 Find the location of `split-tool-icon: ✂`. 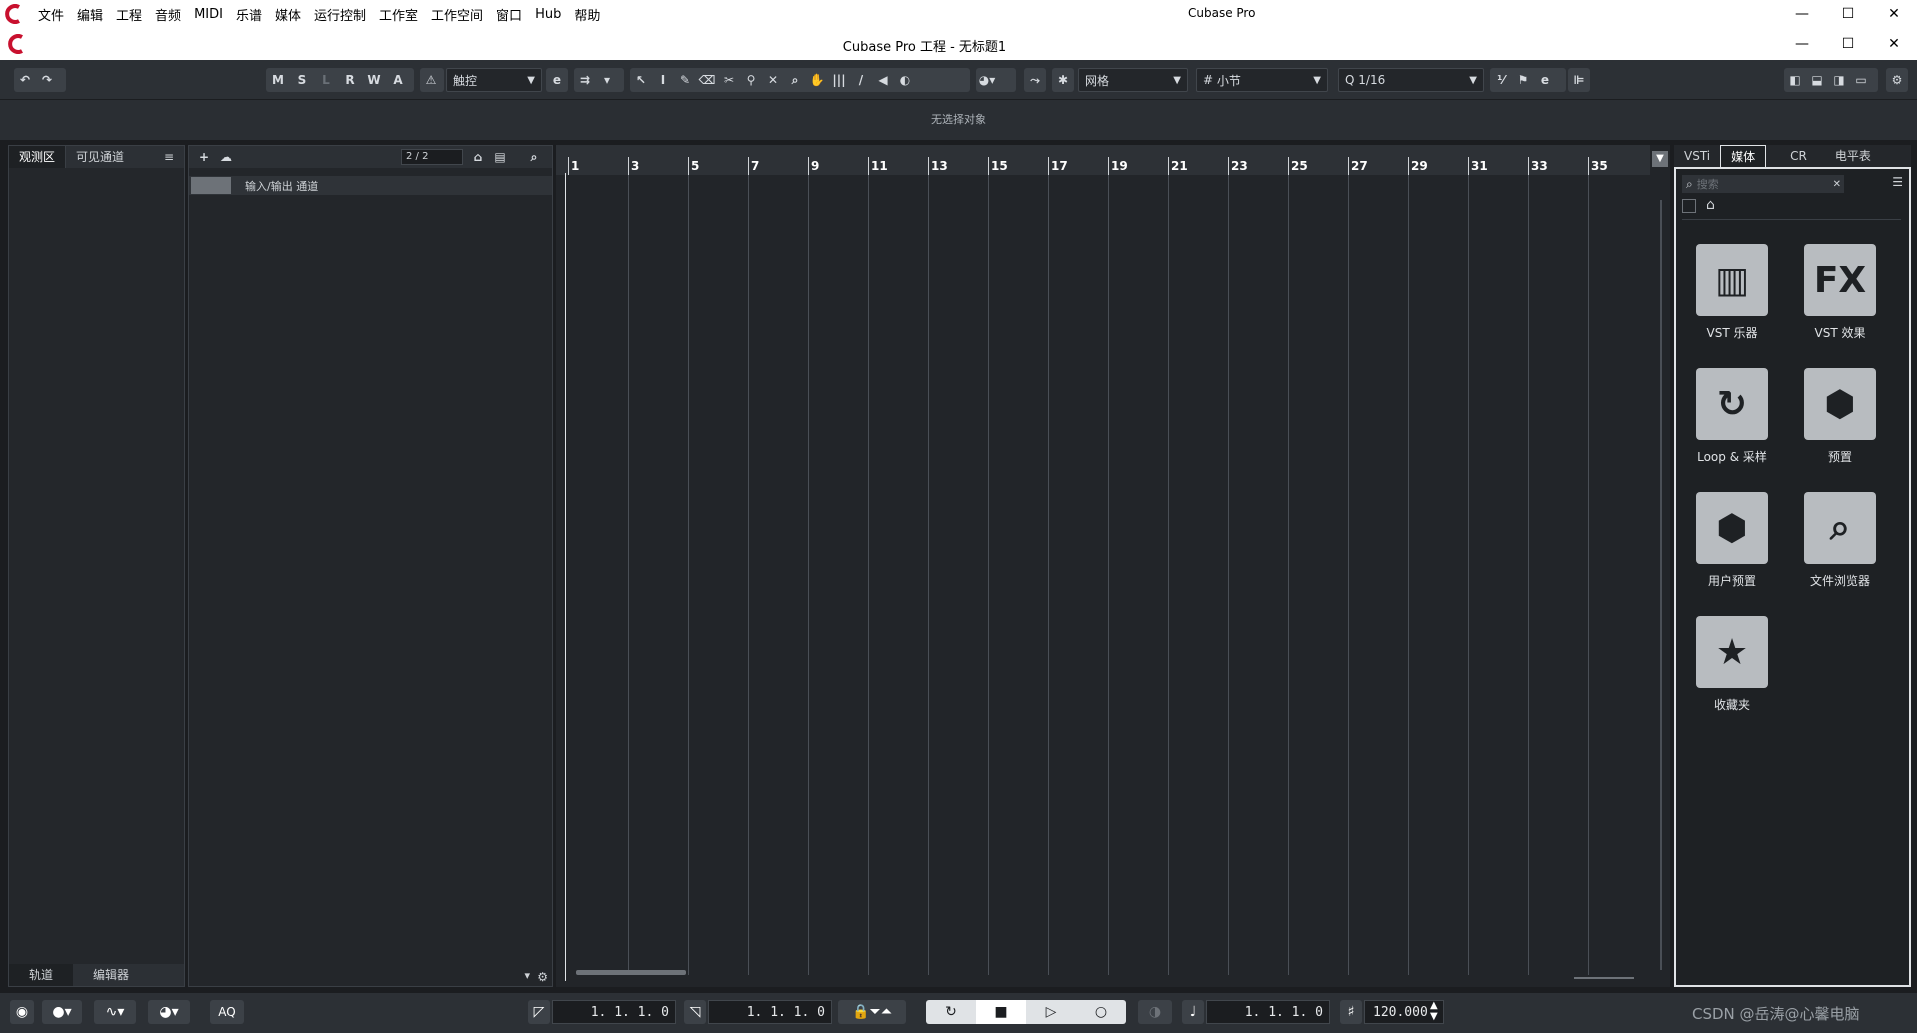

split-tool-icon: ✂ is located at coordinates (729, 80).